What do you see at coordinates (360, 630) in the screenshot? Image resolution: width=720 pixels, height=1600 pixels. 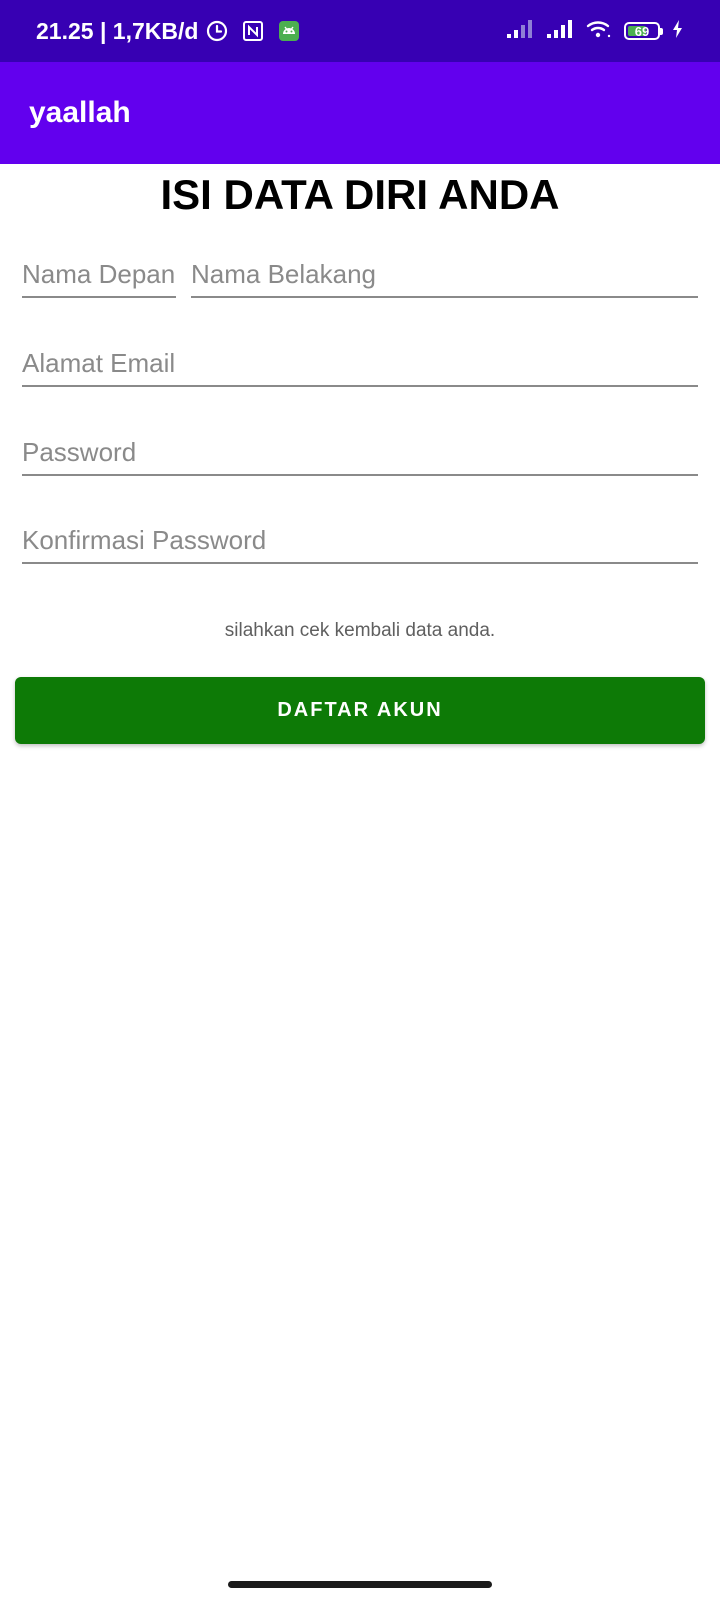 I see `hint-text: silahkan cek kembali data anda.` at bounding box center [360, 630].